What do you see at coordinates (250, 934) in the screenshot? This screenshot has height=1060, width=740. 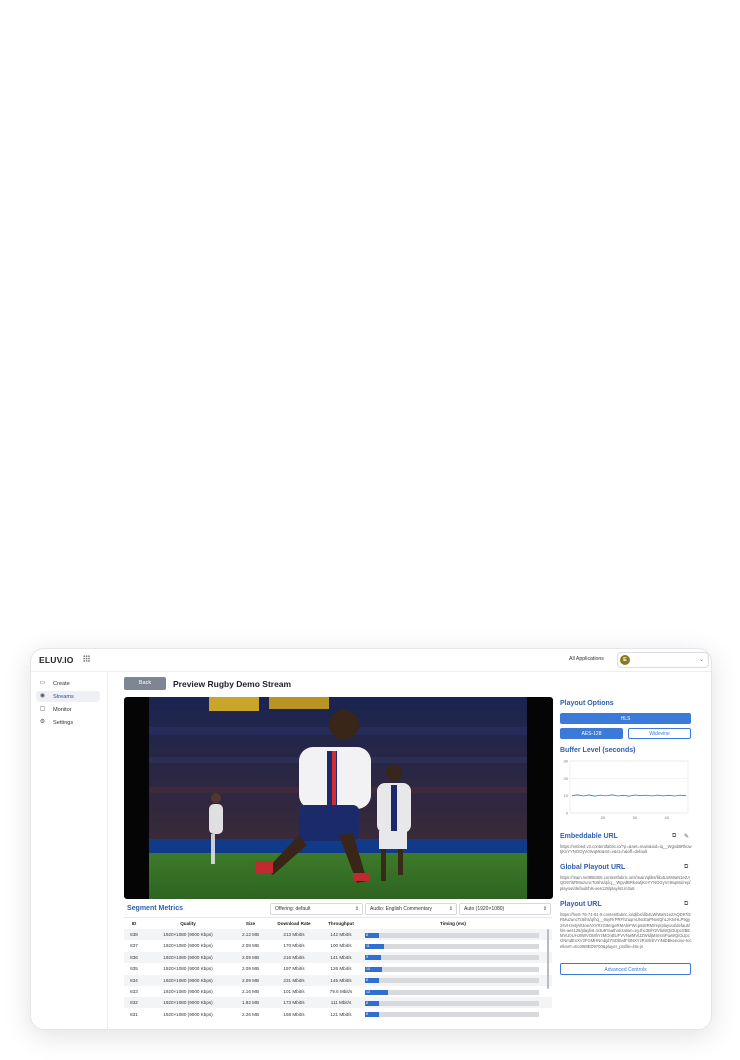 I see `cell-size: 2.12 MB` at bounding box center [250, 934].